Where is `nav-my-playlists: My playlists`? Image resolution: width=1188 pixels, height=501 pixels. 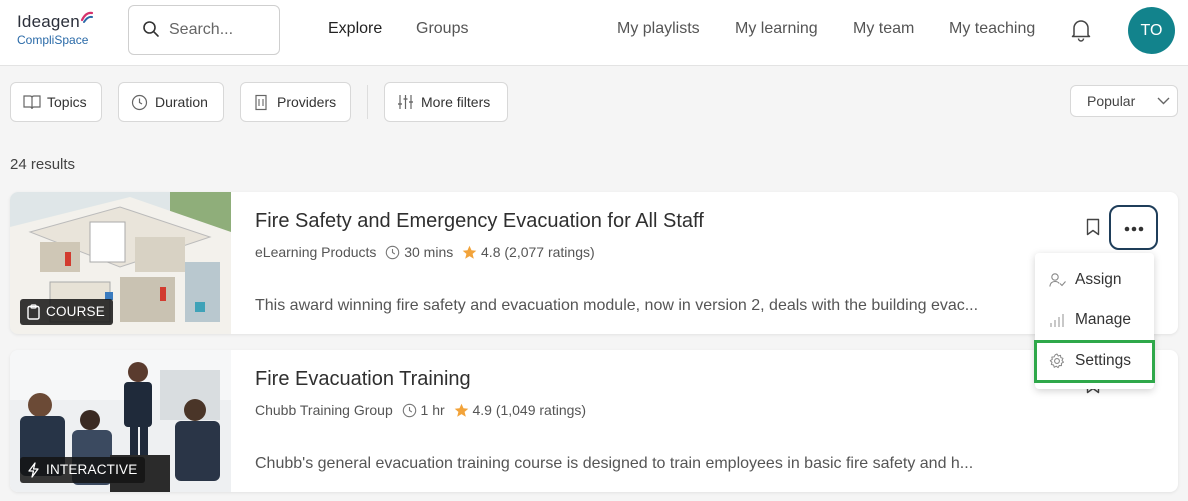
nav-my-playlists: My playlists is located at coordinates (658, 29).